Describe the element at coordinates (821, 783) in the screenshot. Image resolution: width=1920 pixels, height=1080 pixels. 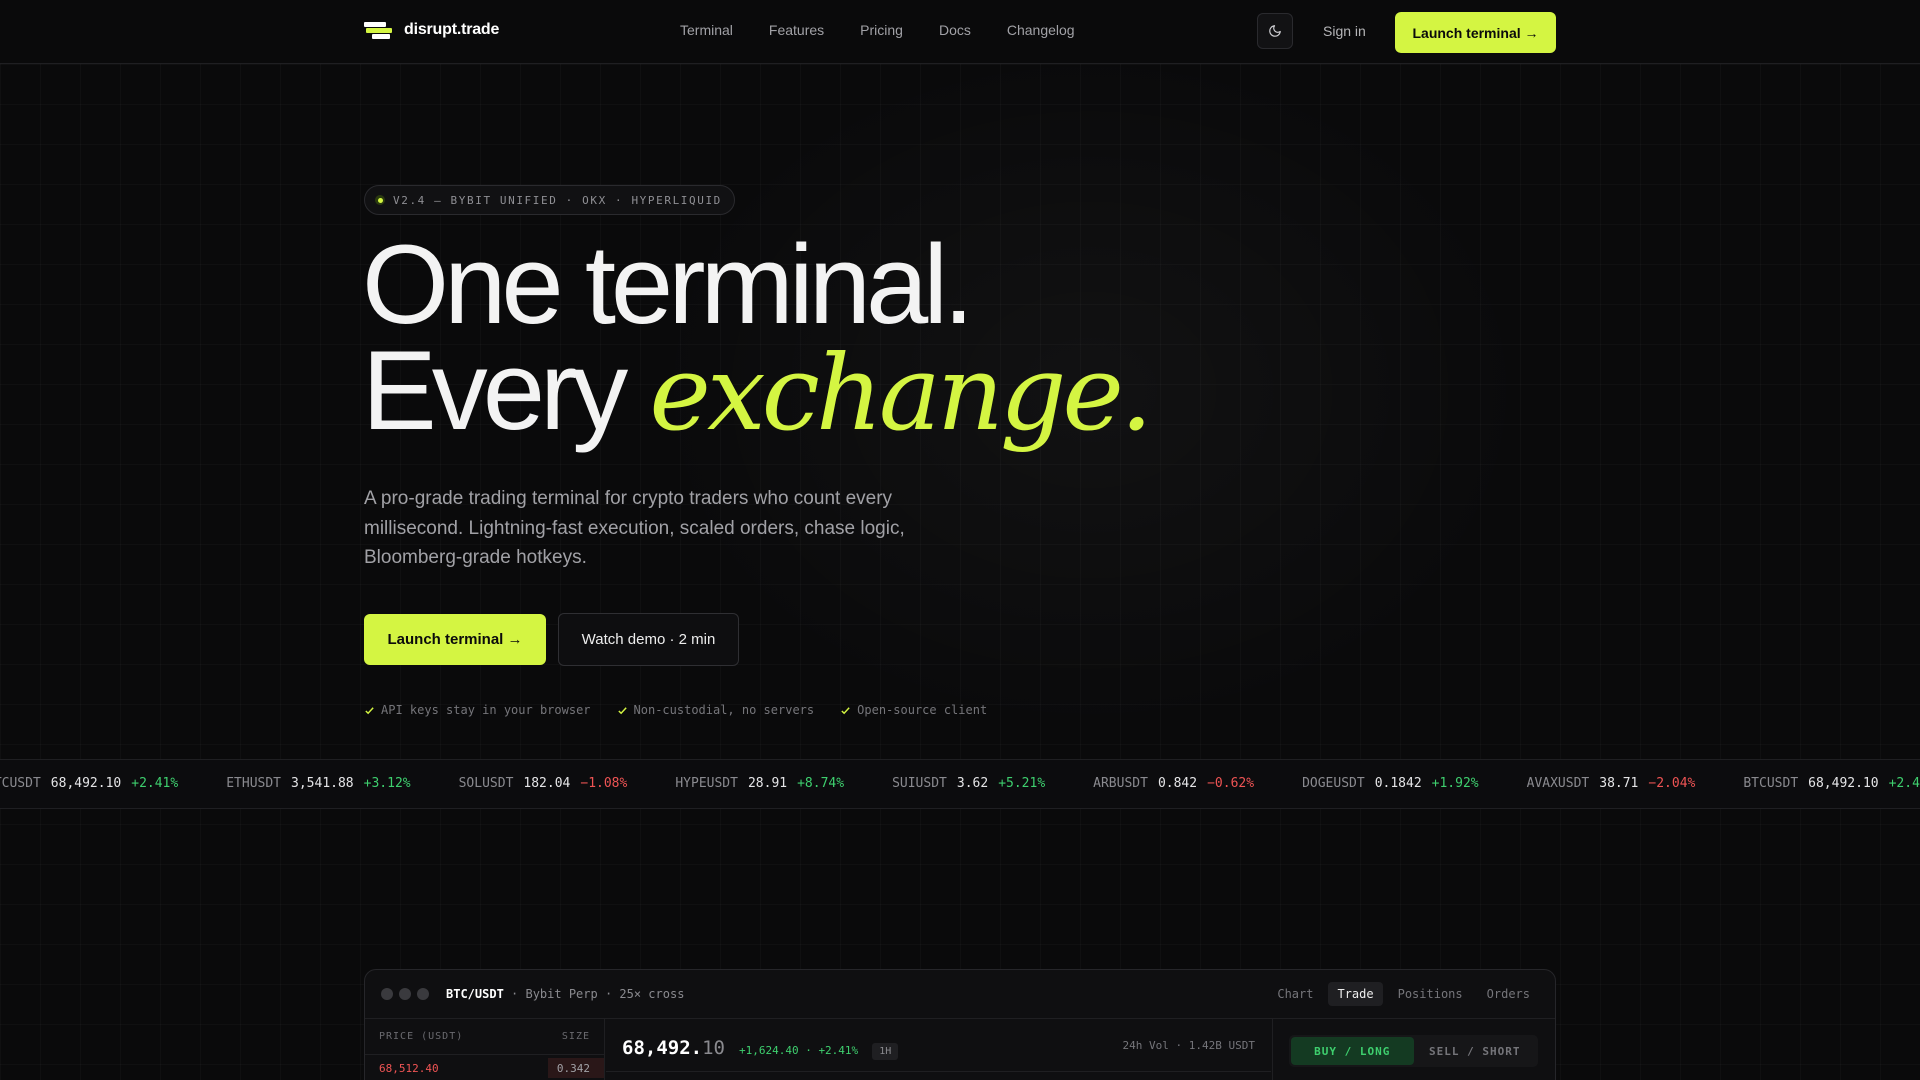
I see `ticker-change: +8.74%` at that location.